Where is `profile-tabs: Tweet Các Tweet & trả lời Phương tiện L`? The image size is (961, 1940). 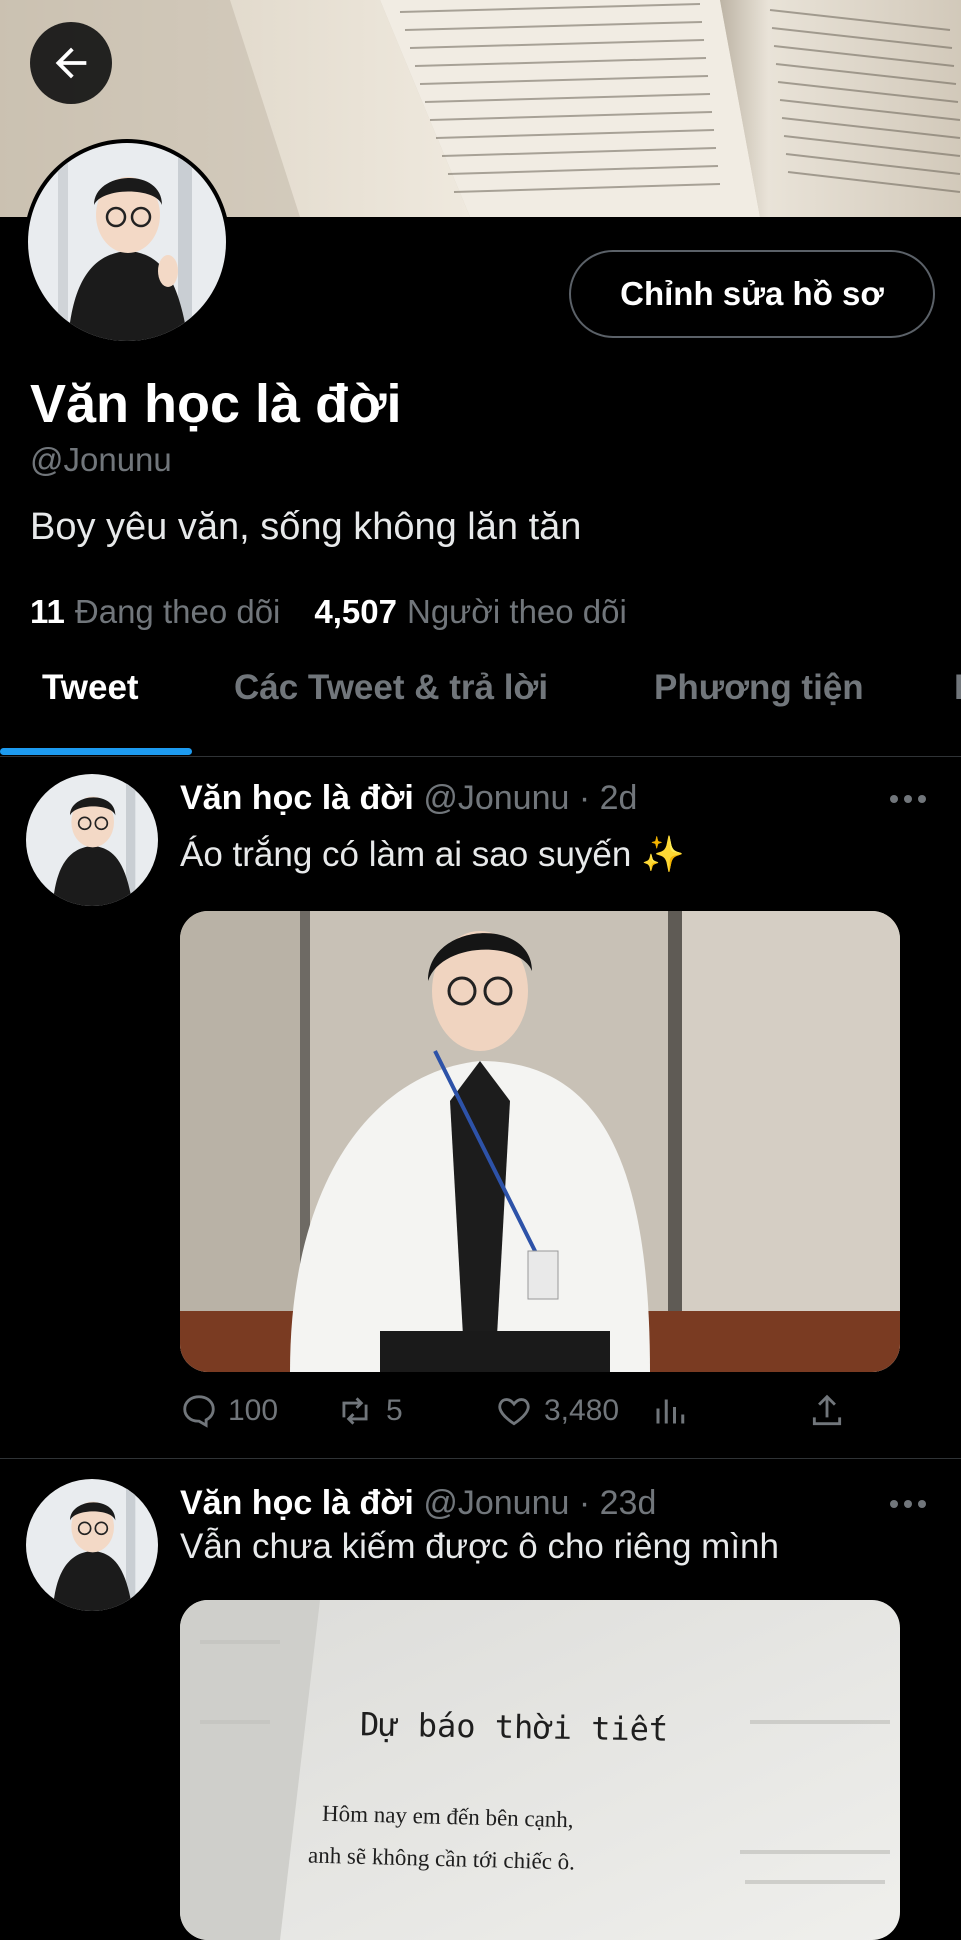
profile-tabs: Tweet Các Tweet & trả lời Phương tiện L is located at coordinates (480, 703).